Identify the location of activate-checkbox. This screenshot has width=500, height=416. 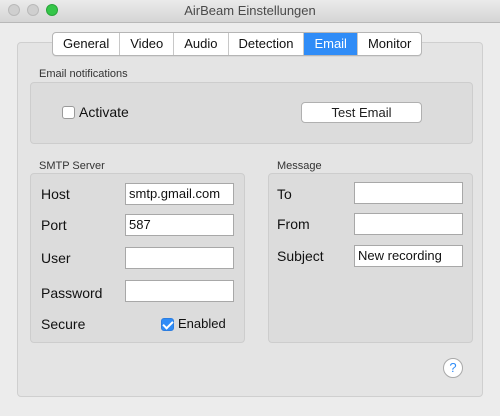
(68, 112).